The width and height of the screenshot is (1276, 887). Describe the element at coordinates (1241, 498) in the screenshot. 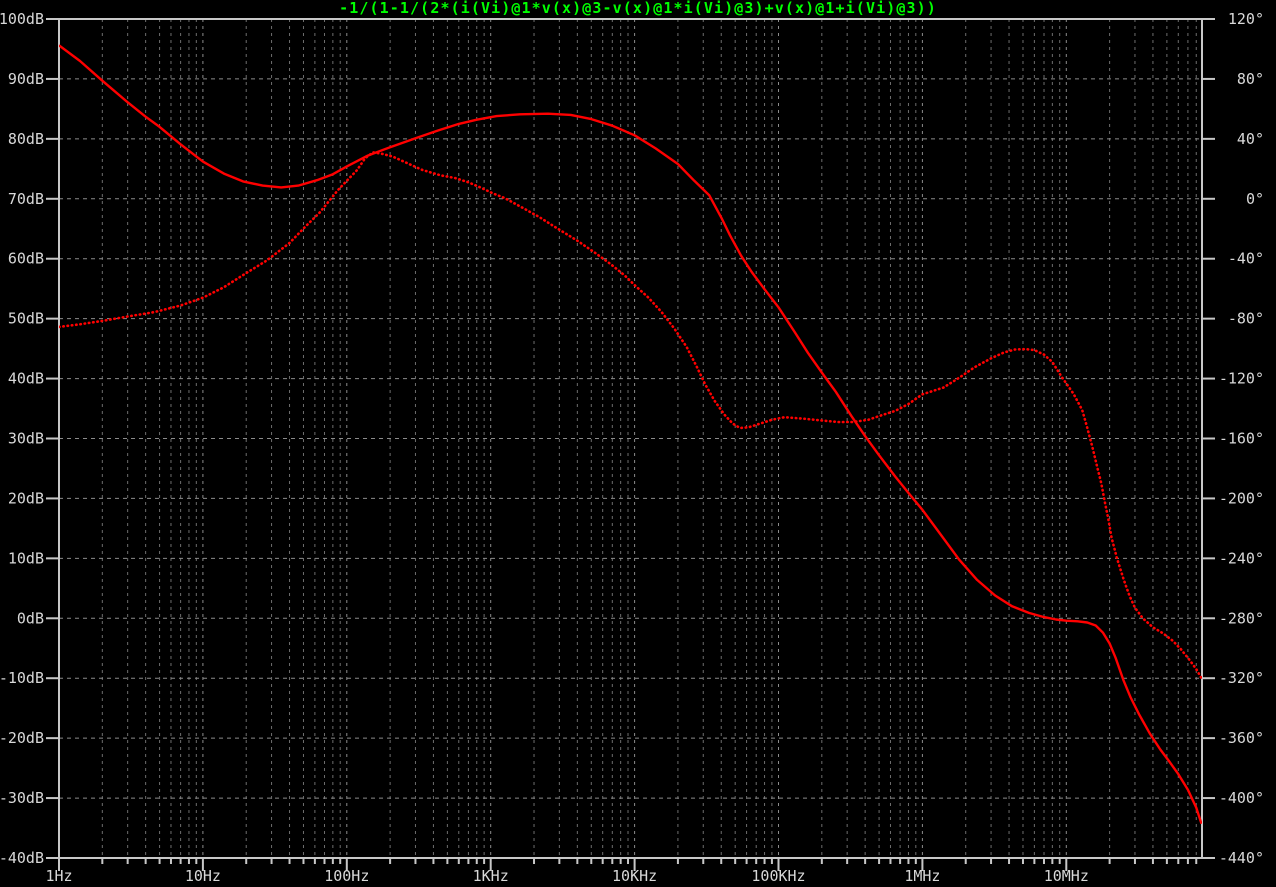

I see `y-right-tick-label: -200°` at that location.